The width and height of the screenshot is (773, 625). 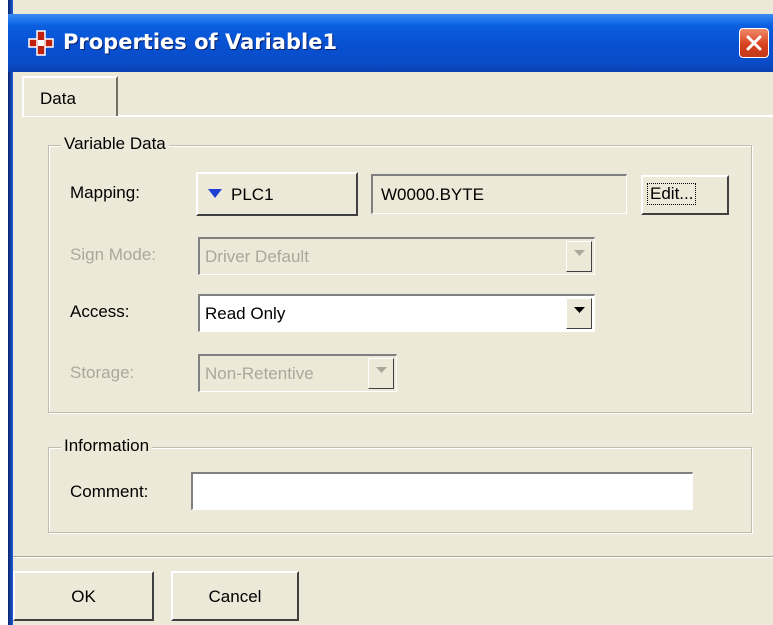 What do you see at coordinates (393, 557) in the screenshot?
I see `footer-separator-highlight` at bounding box center [393, 557].